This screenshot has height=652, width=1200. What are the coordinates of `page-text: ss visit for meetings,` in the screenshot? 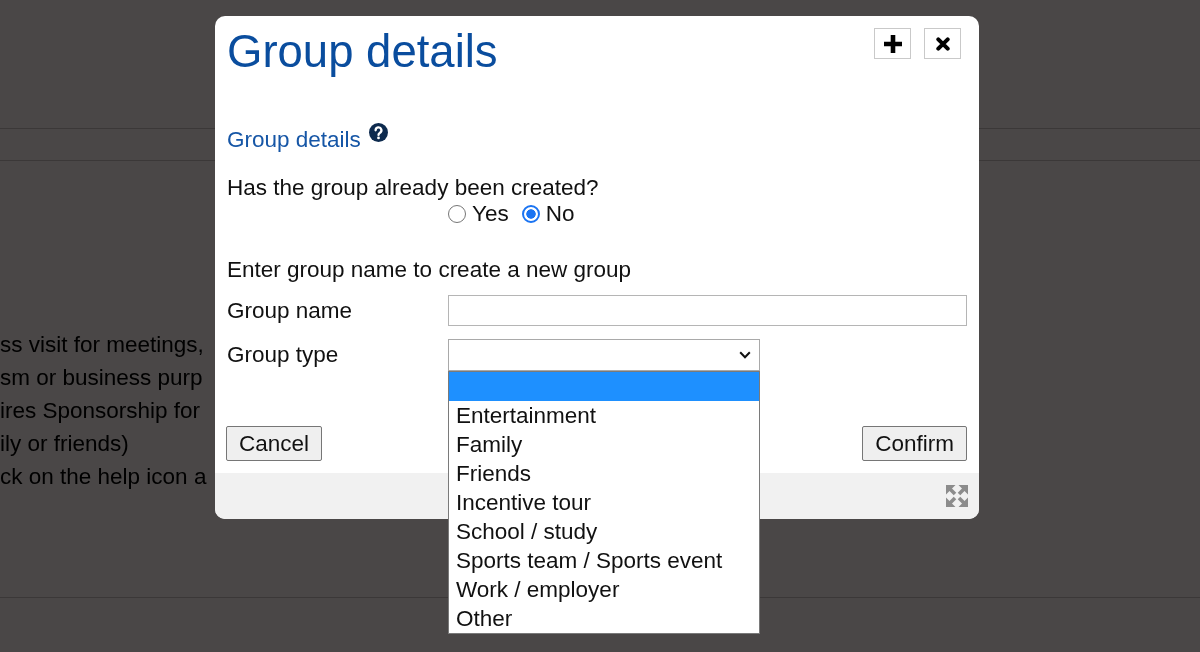 It's located at (102, 345).